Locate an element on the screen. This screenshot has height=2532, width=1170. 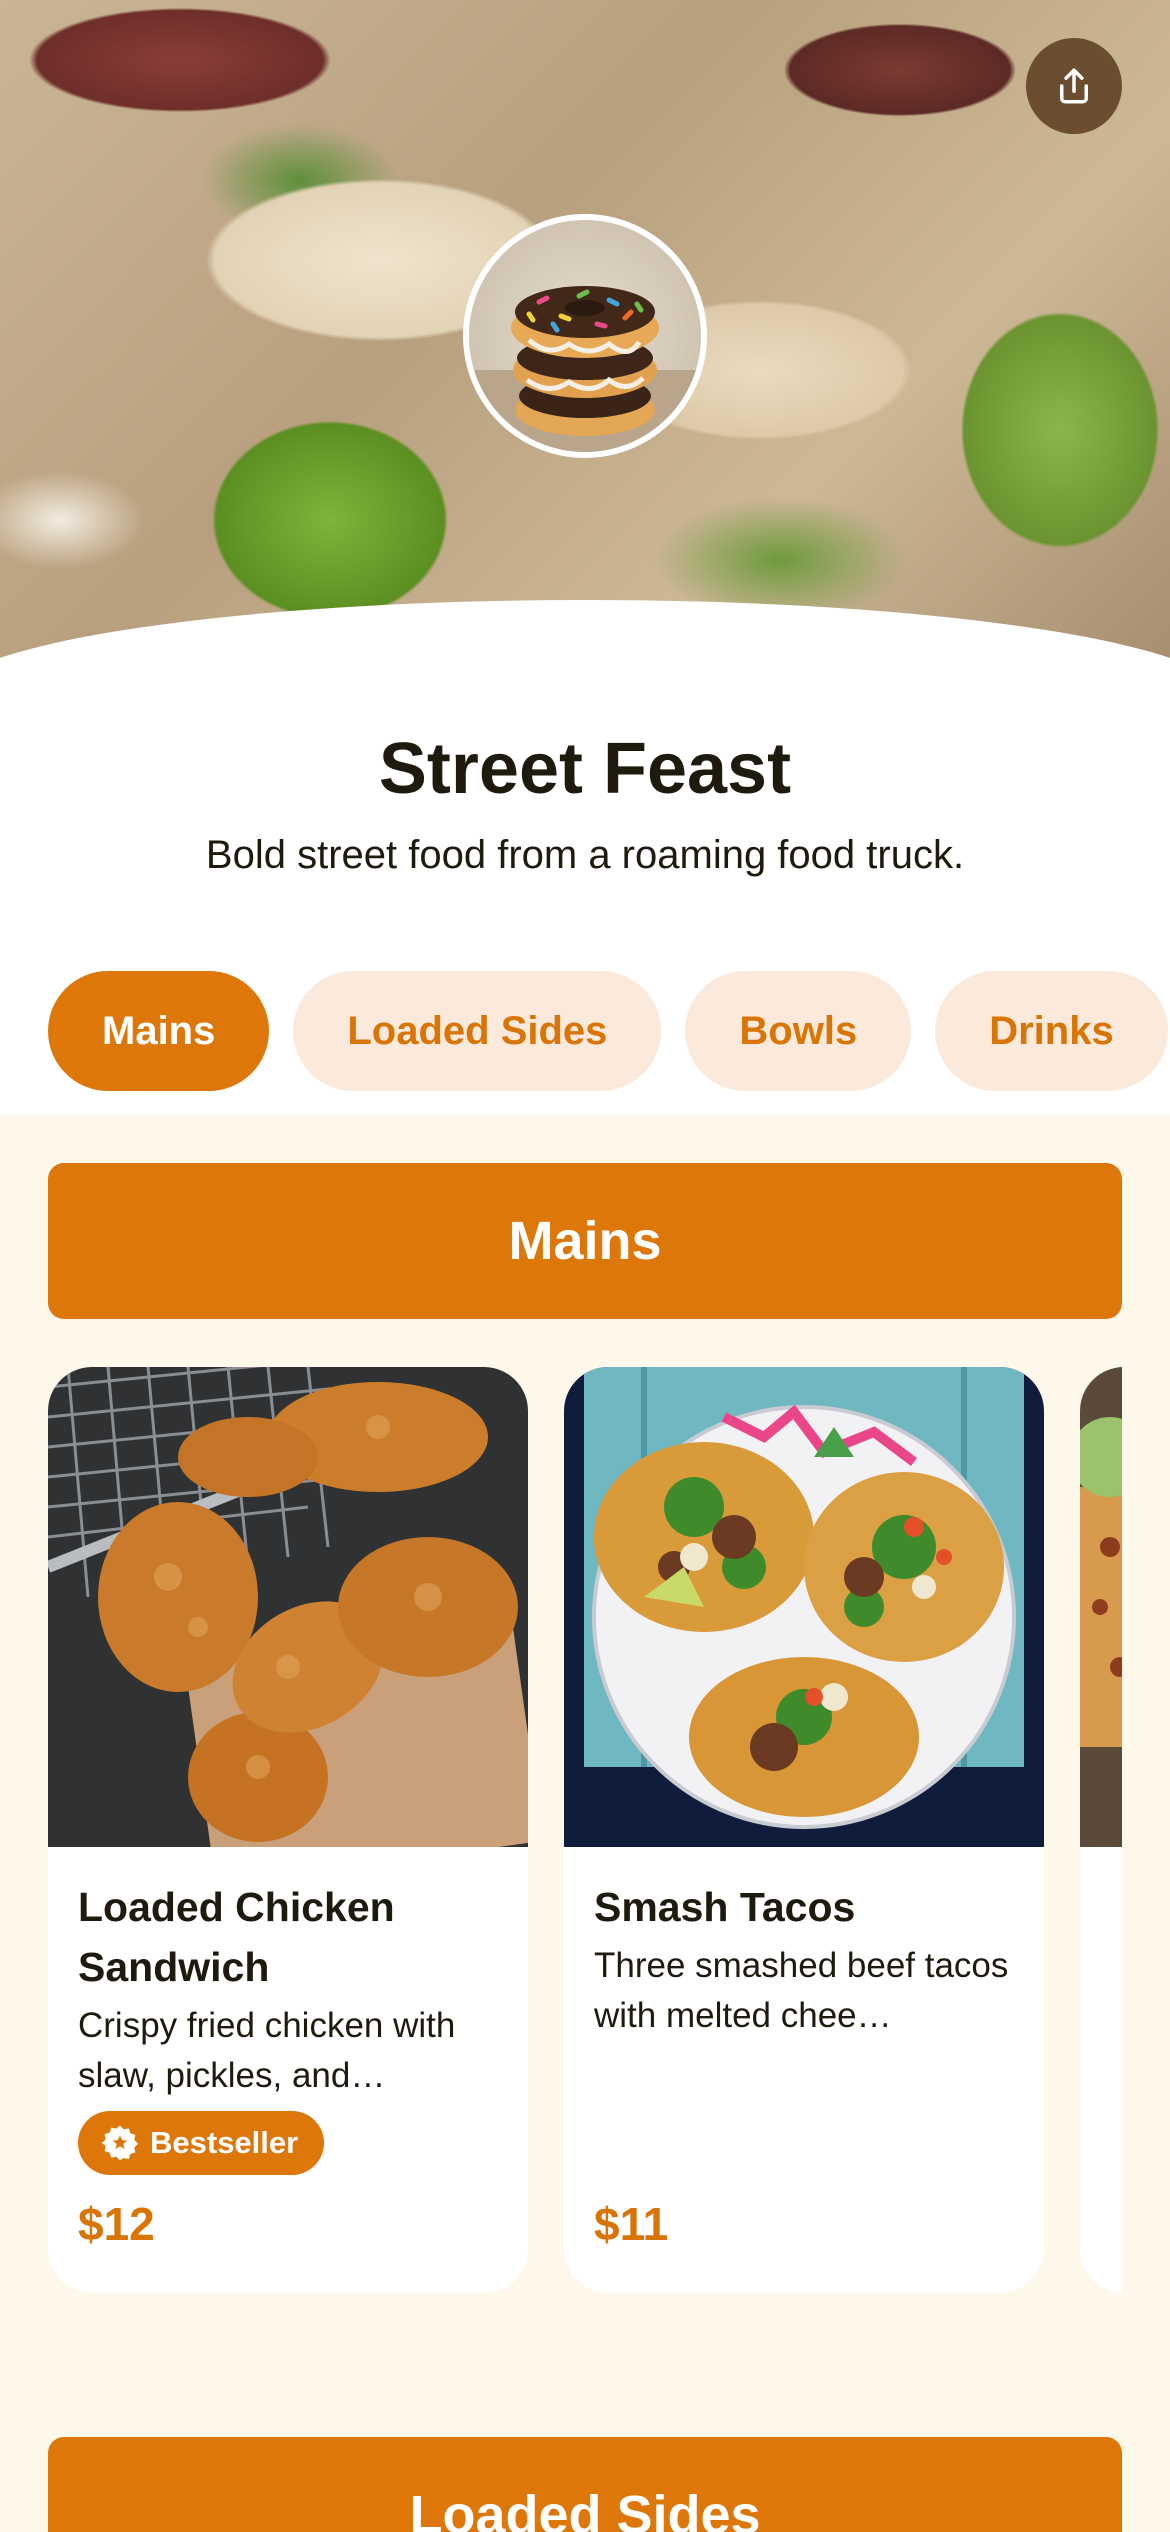
restaurant-logo is located at coordinates (585, 336).